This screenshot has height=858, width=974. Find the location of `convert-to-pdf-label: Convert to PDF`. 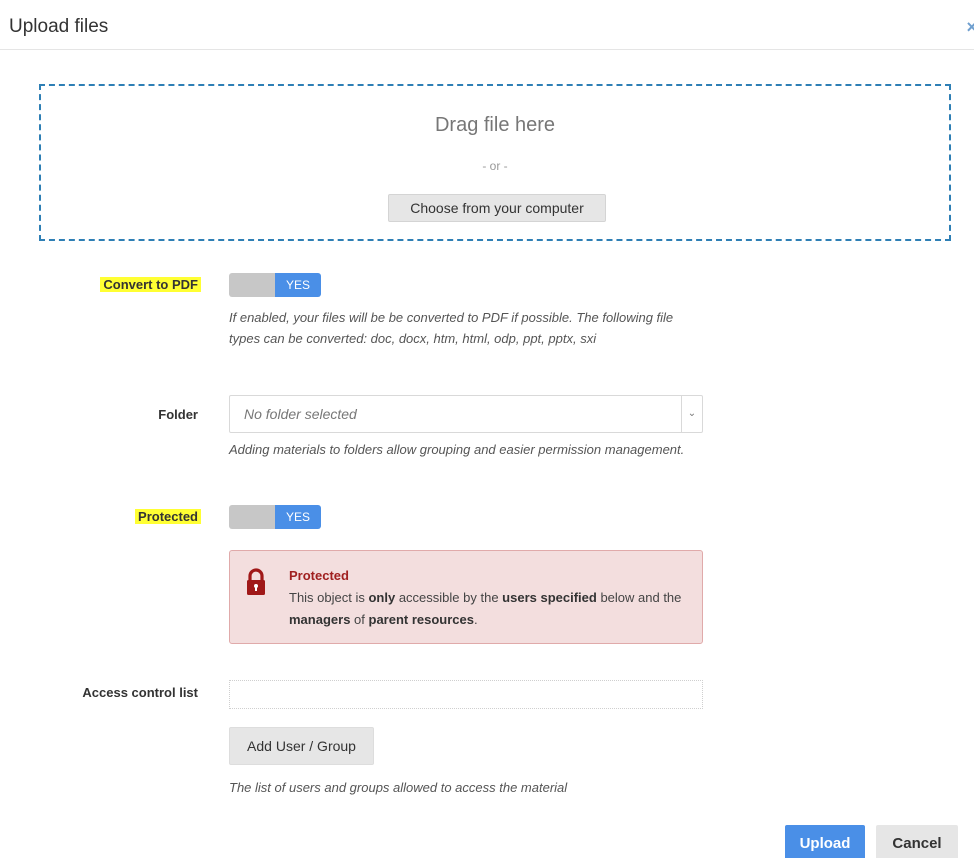

convert-to-pdf-label: Convert to PDF is located at coordinates (150, 284).